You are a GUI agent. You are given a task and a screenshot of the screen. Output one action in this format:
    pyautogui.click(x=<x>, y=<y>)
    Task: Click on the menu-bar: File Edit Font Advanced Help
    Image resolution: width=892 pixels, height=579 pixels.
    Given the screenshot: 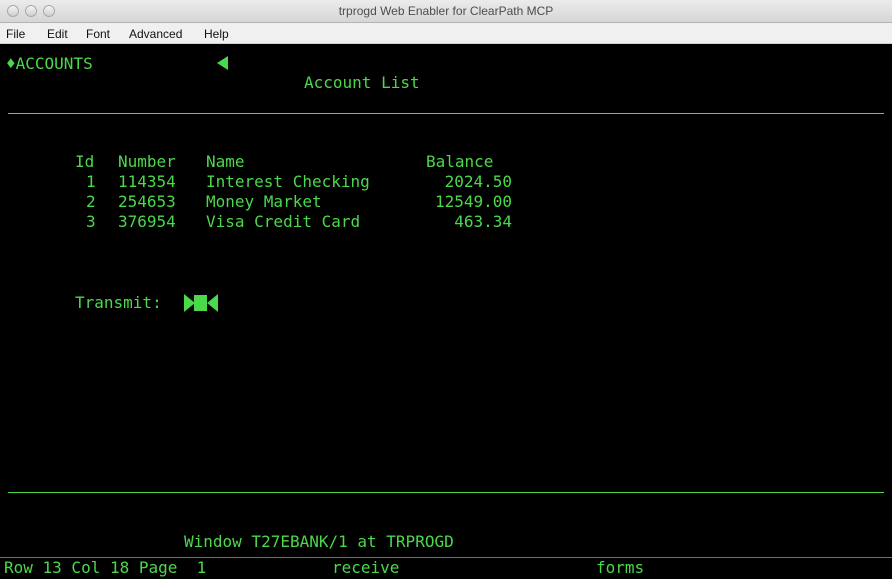 What is the action you would take?
    pyautogui.click(x=446, y=33)
    